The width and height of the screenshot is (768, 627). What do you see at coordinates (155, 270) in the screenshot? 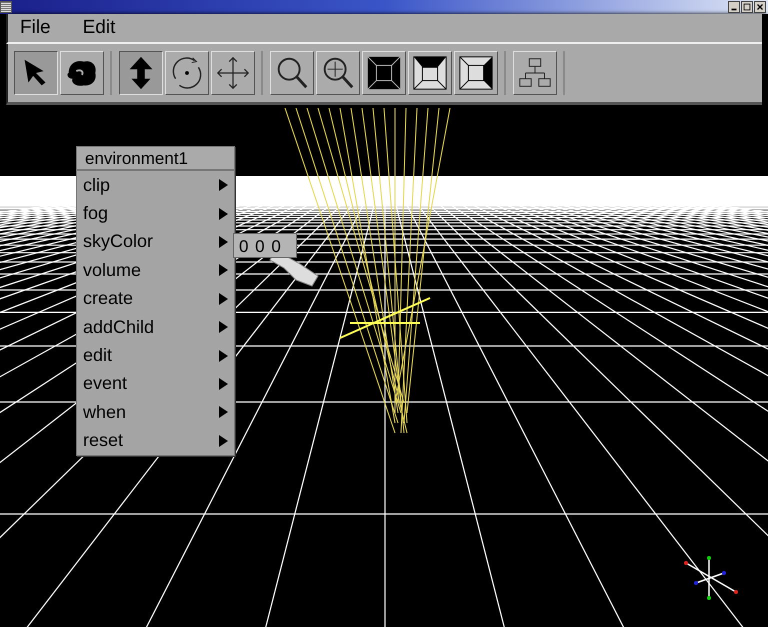
I see `menu-item: volume` at bounding box center [155, 270].